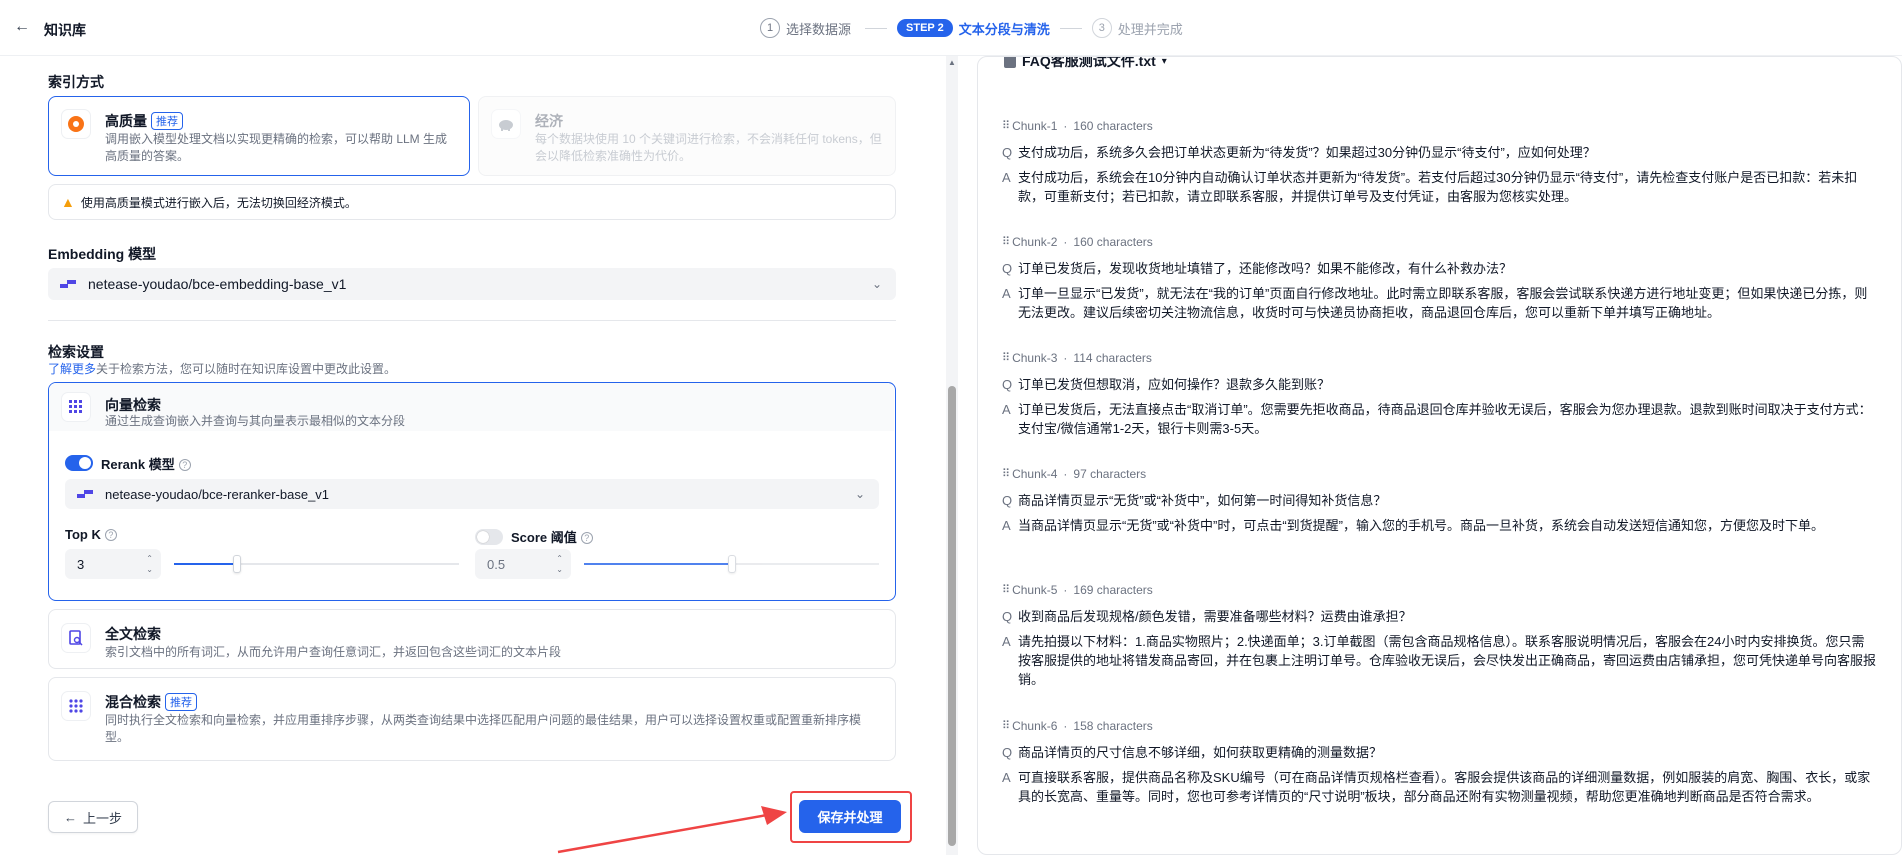  Describe the element at coordinates (144, 121) in the screenshot. I see `high-quality-title: 高质量 推荐` at that location.